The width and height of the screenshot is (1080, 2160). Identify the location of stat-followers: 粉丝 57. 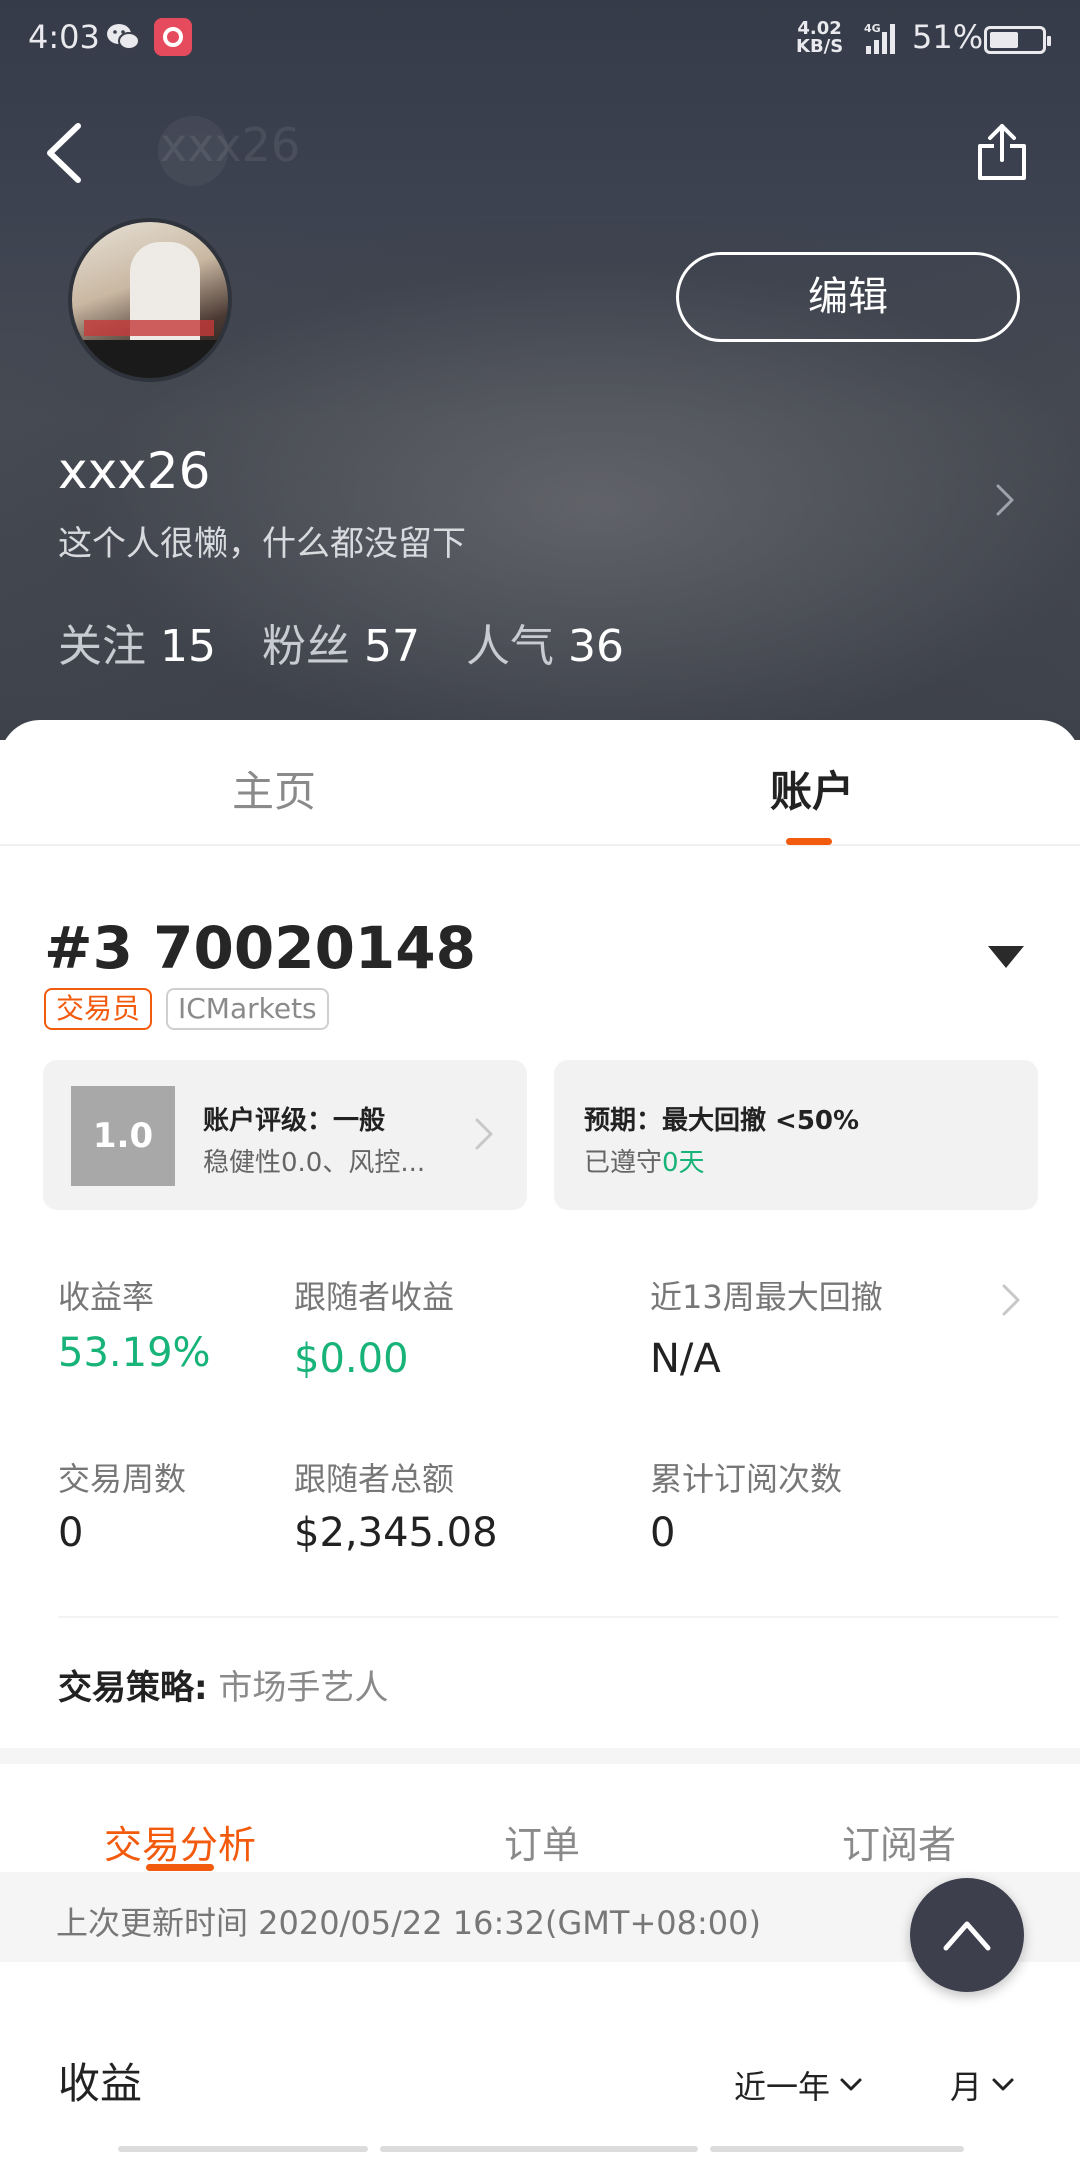
(341, 642).